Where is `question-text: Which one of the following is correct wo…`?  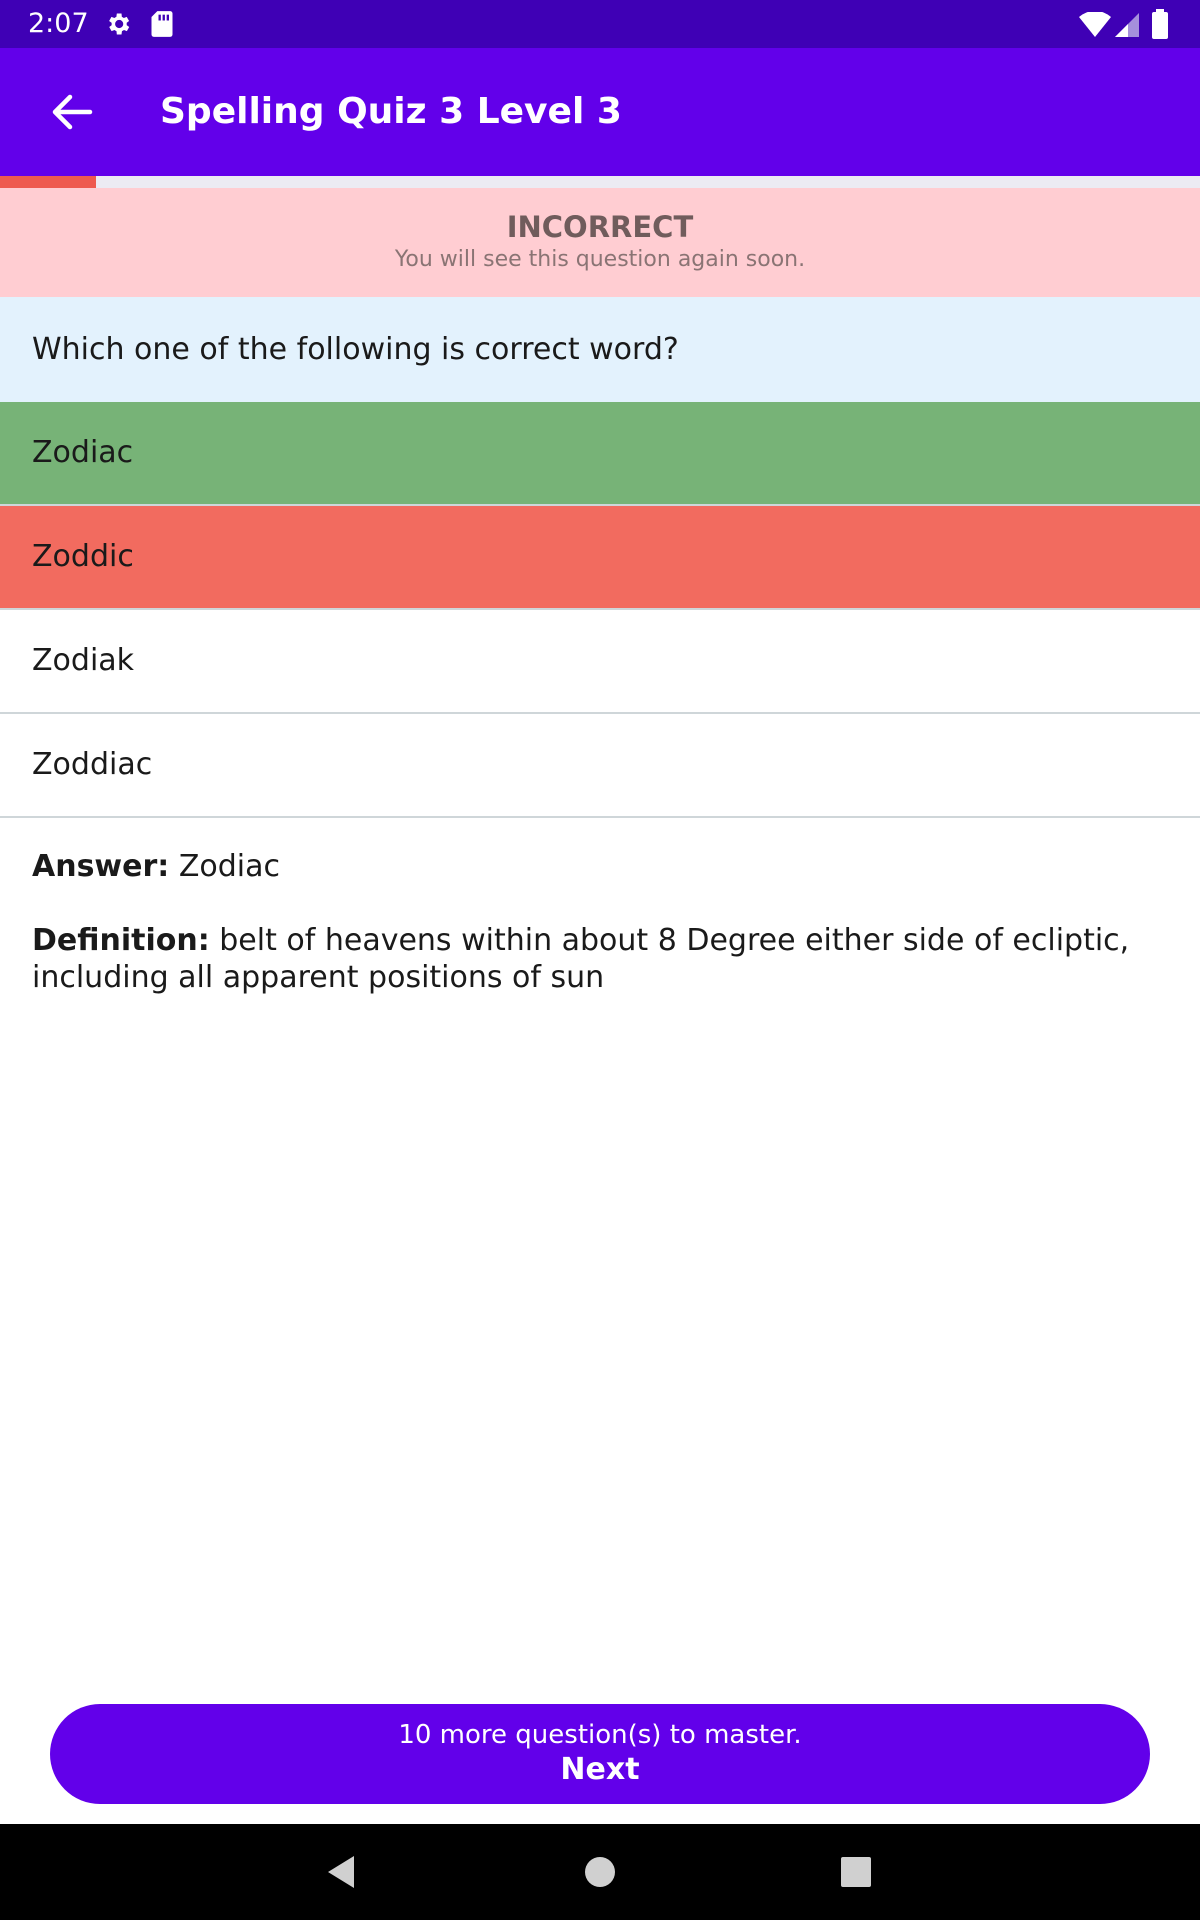 question-text: Which one of the following is correct wo… is located at coordinates (600, 349).